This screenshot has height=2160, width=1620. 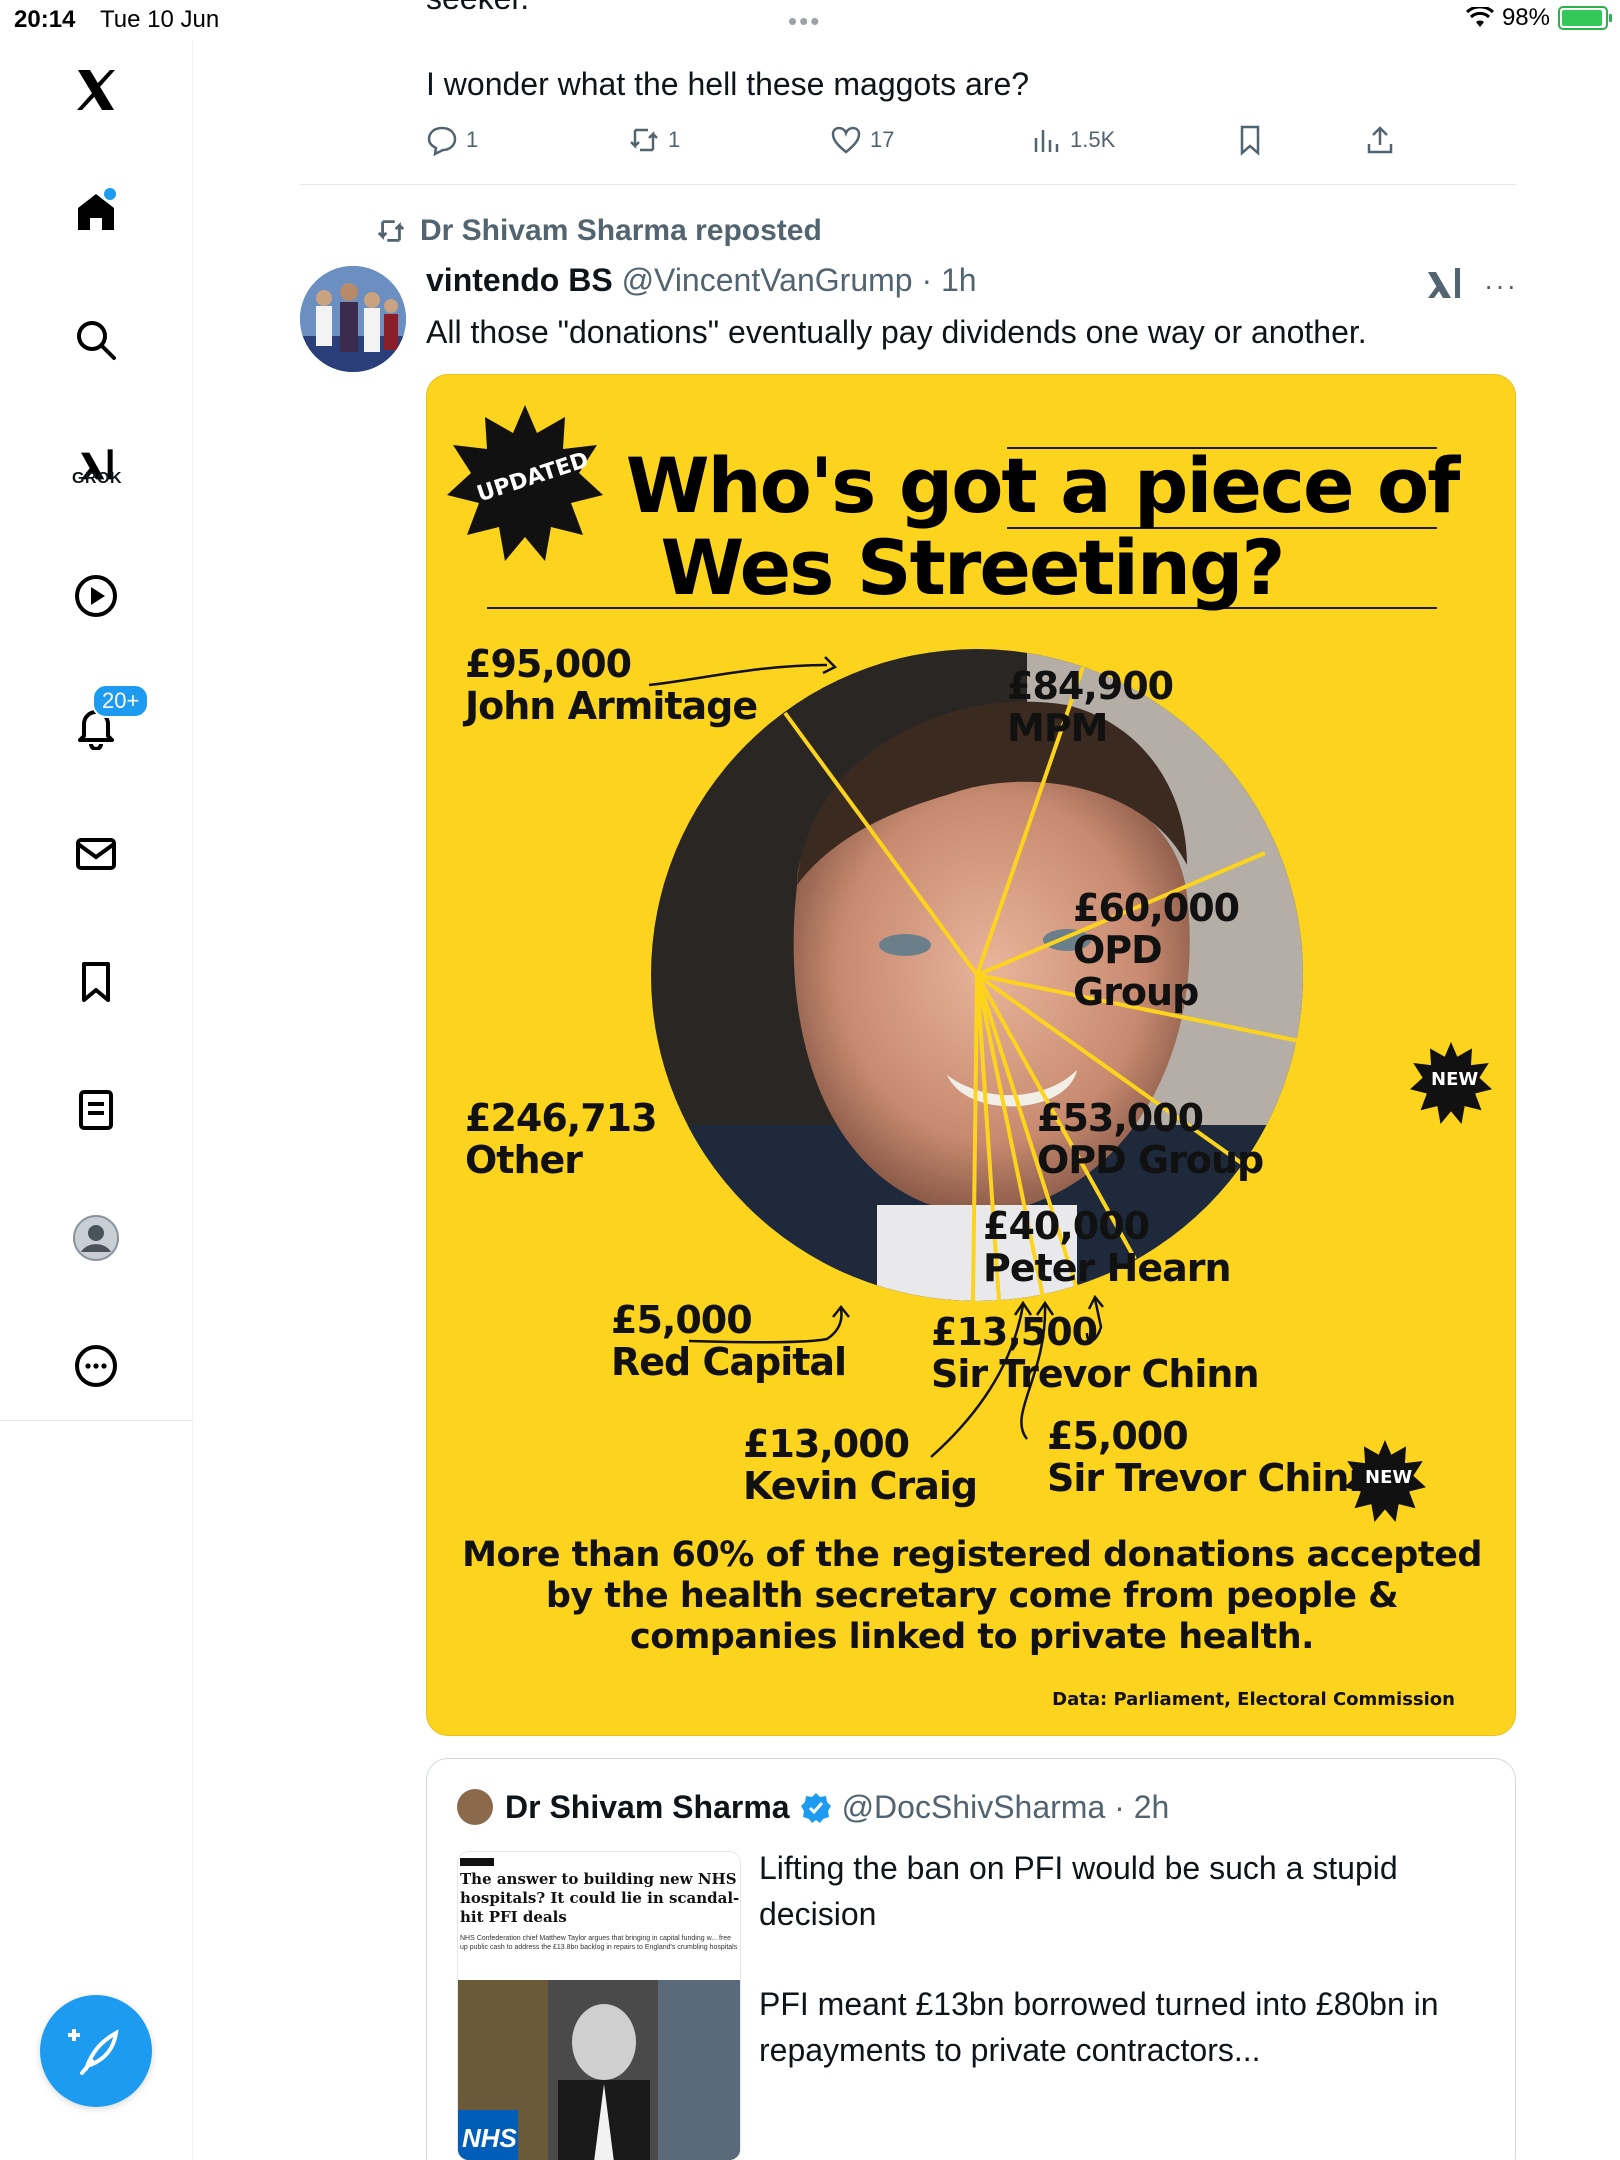 What do you see at coordinates (1118, 950) in the screenshot?
I see `label-opd1-name-a: OPD` at bounding box center [1118, 950].